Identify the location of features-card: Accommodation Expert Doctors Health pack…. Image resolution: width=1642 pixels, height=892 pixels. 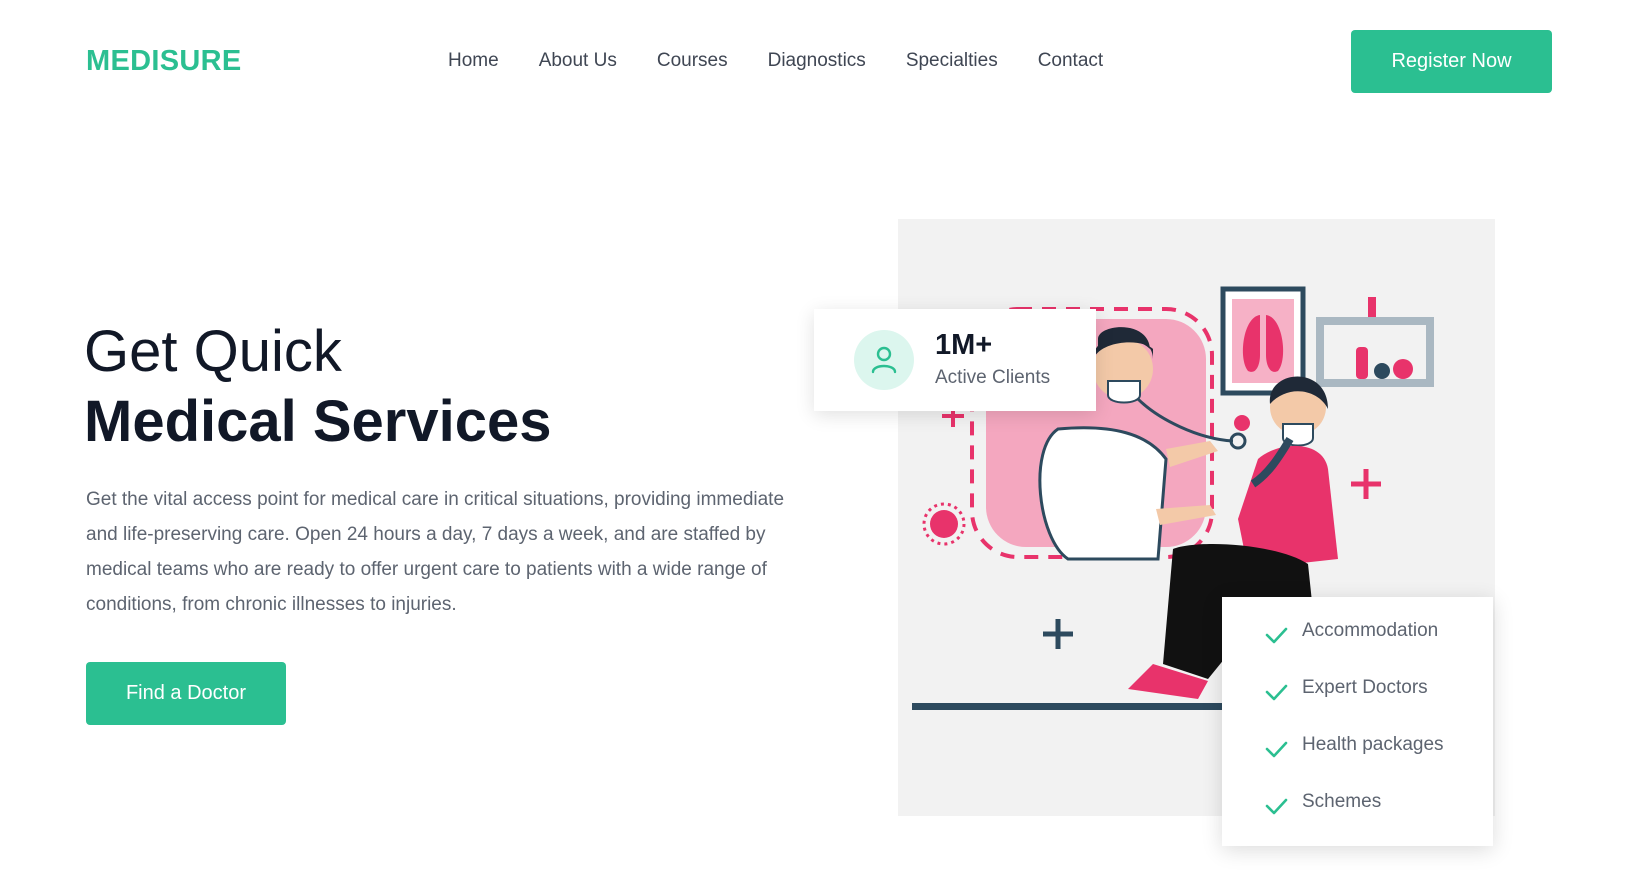
(1357, 721).